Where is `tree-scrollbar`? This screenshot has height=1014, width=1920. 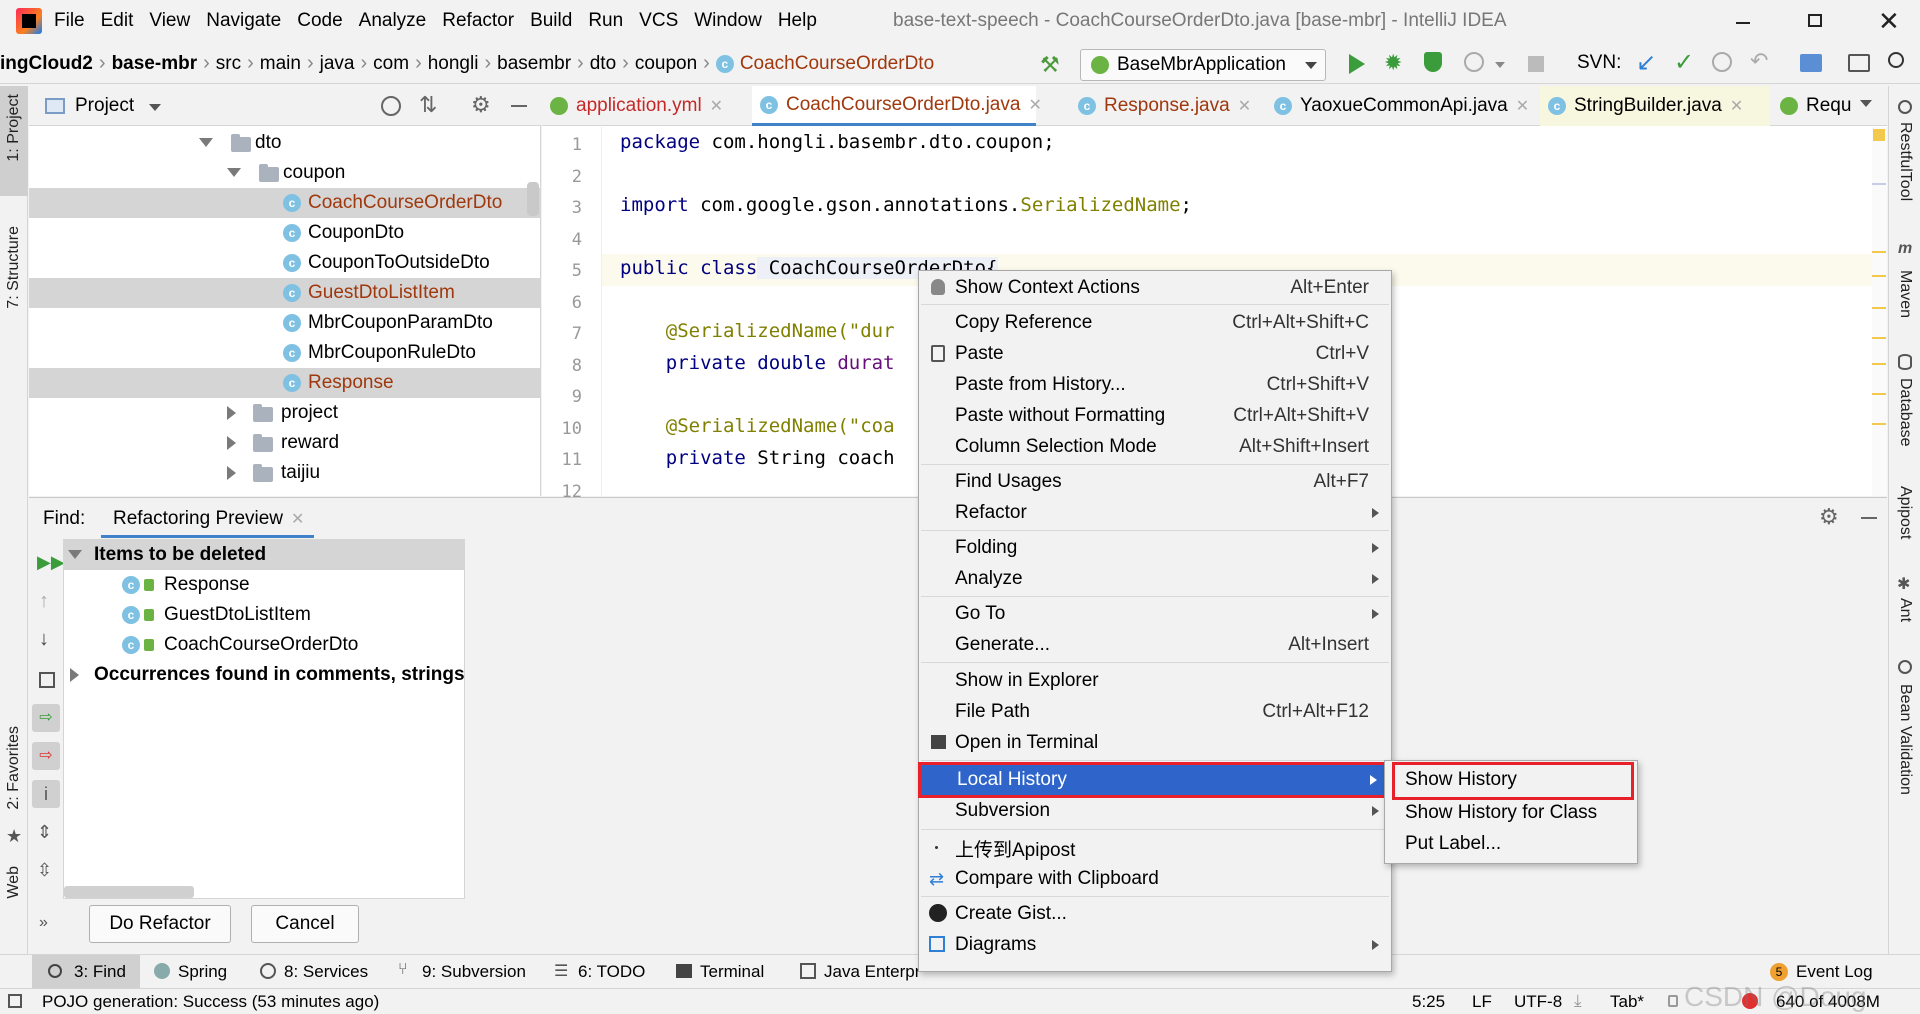
tree-scrollbar is located at coordinates (533, 199).